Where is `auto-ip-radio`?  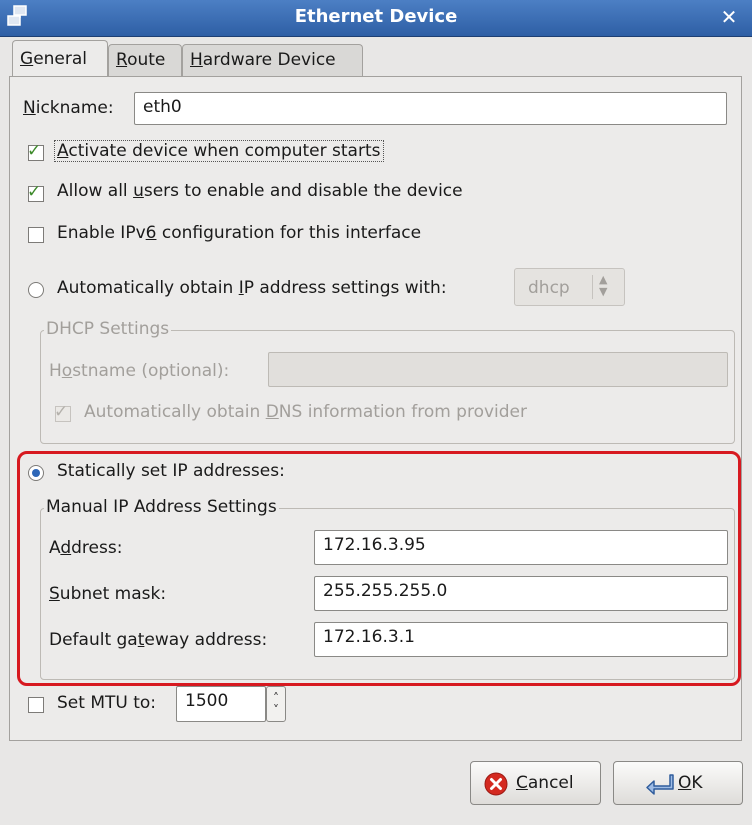 auto-ip-radio is located at coordinates (36, 290).